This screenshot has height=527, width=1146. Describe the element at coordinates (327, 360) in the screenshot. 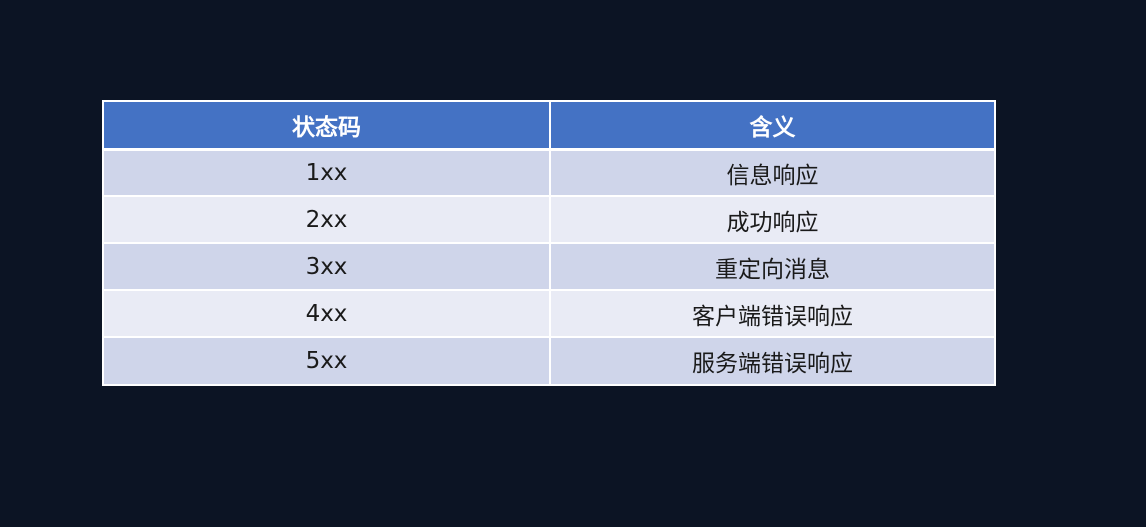

I see `cell-status-code: 5xx` at that location.